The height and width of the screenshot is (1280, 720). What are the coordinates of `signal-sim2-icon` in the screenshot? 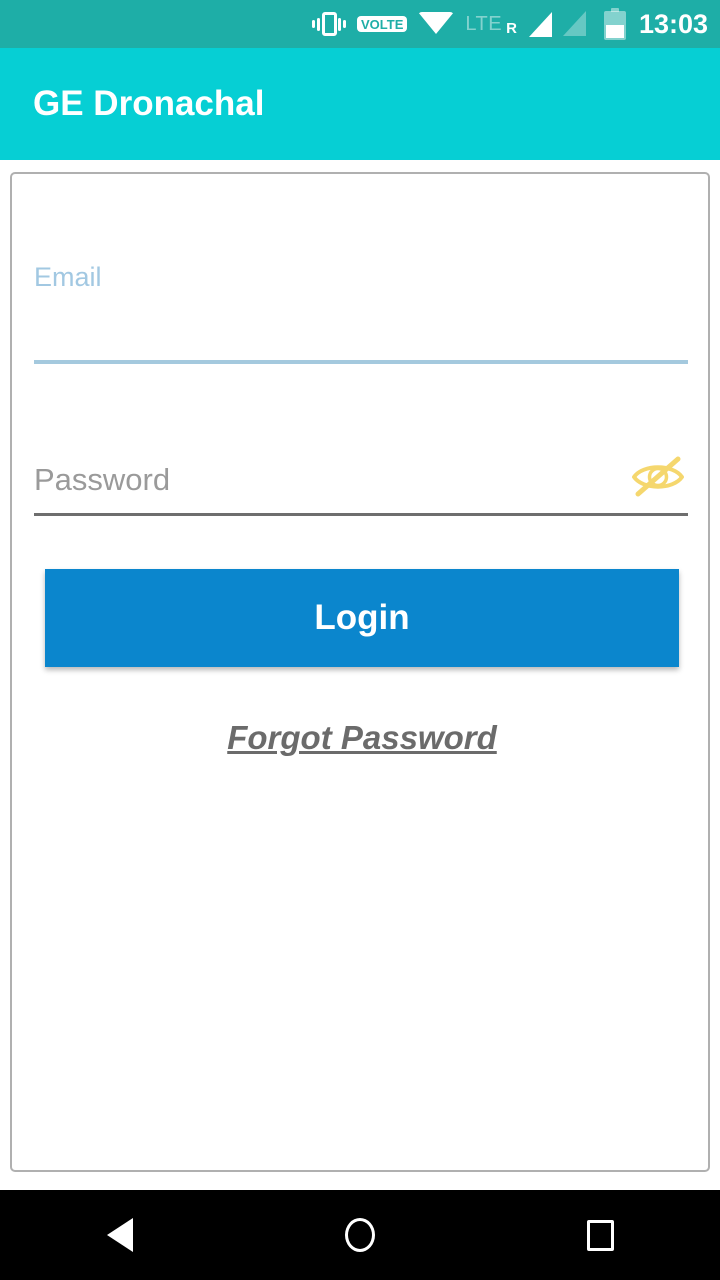 It's located at (574, 24).